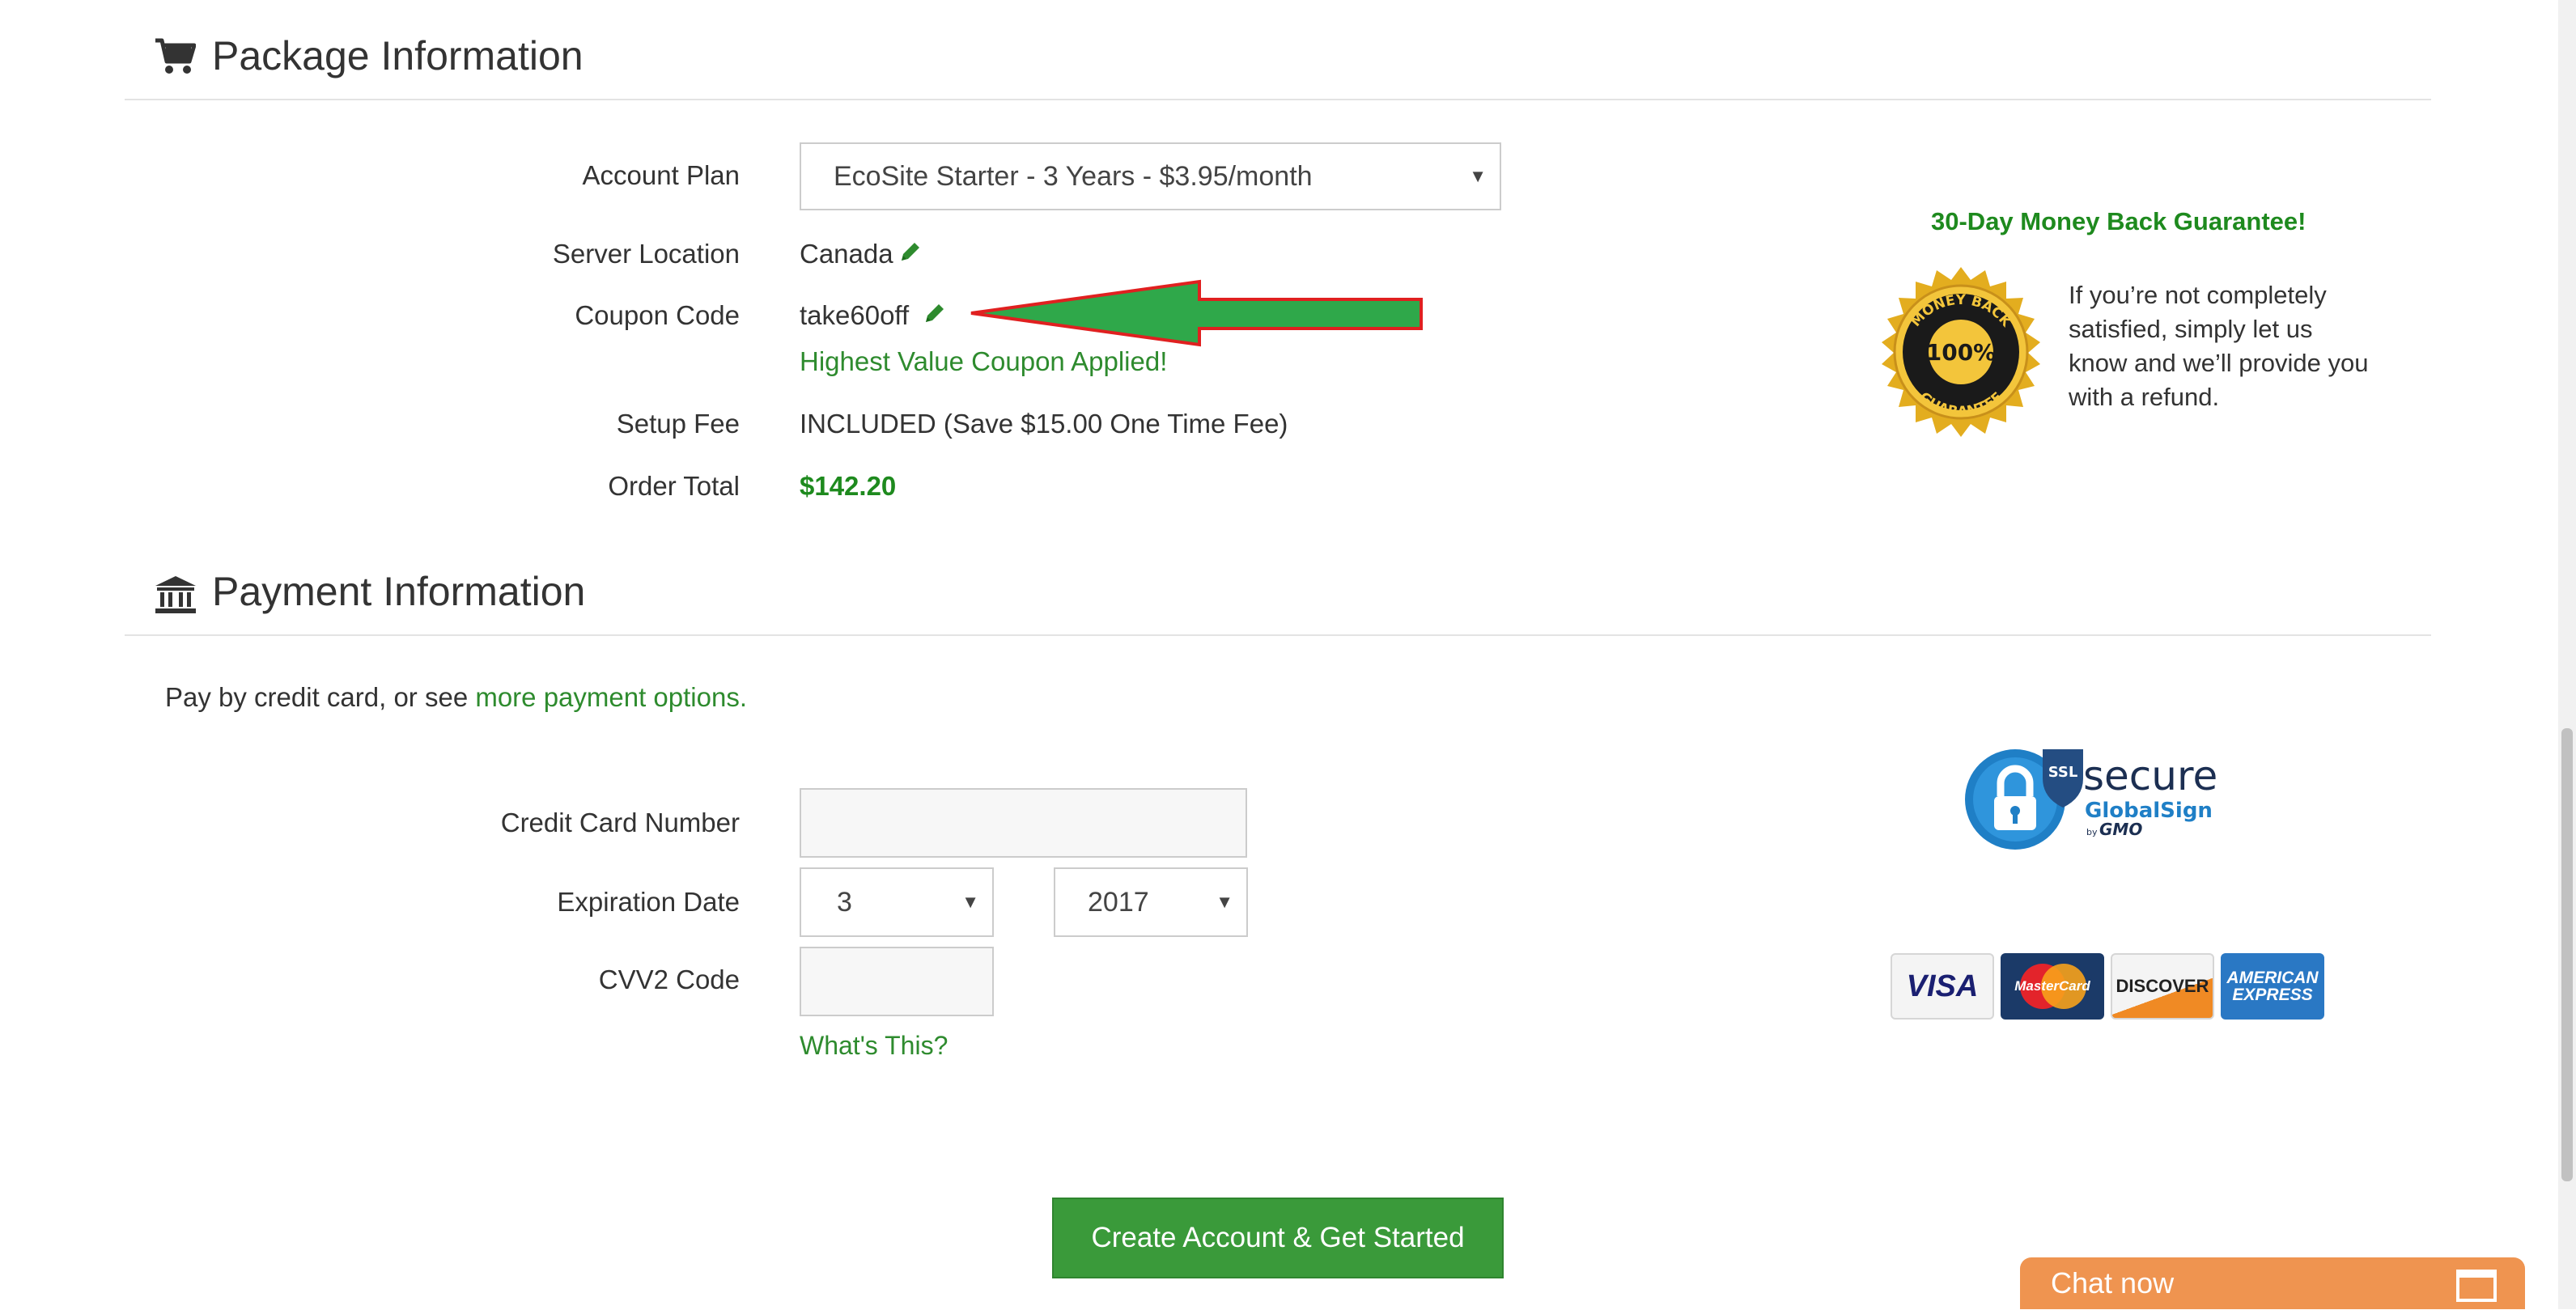 The image size is (2576, 1310). I want to click on amex-card-icon: AMERICAN EXPRESS, so click(2272, 987).